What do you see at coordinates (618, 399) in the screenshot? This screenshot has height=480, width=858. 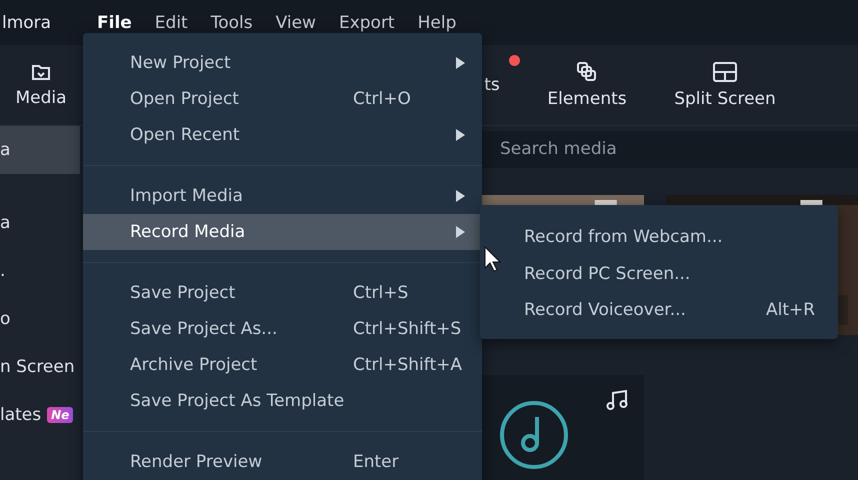 I see `music-notes-icon` at bounding box center [618, 399].